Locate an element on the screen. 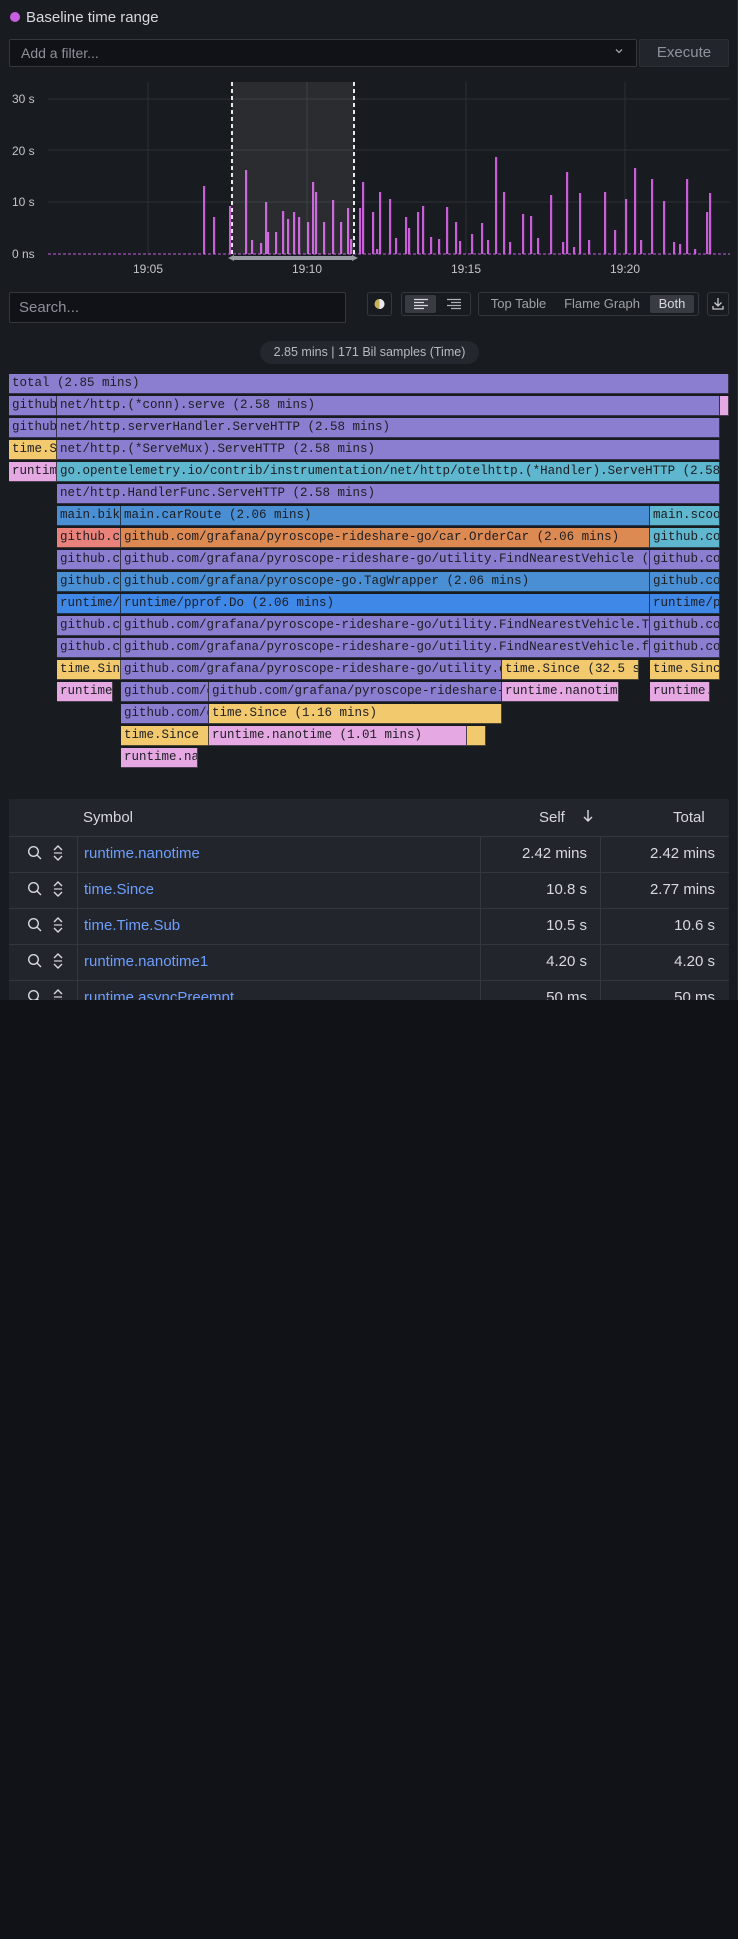  sort-desc-icon is located at coordinates (588, 818).